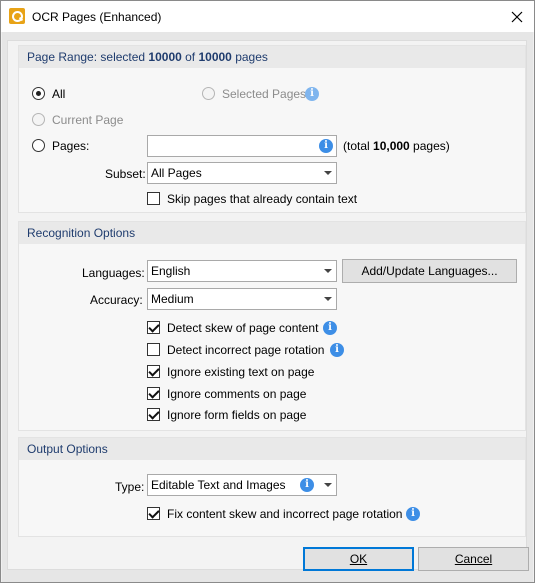 This screenshot has width=535, height=583. Describe the element at coordinates (237, 415) in the screenshot. I see `ignore-form-fields-label: Ignore form fields on page` at that location.